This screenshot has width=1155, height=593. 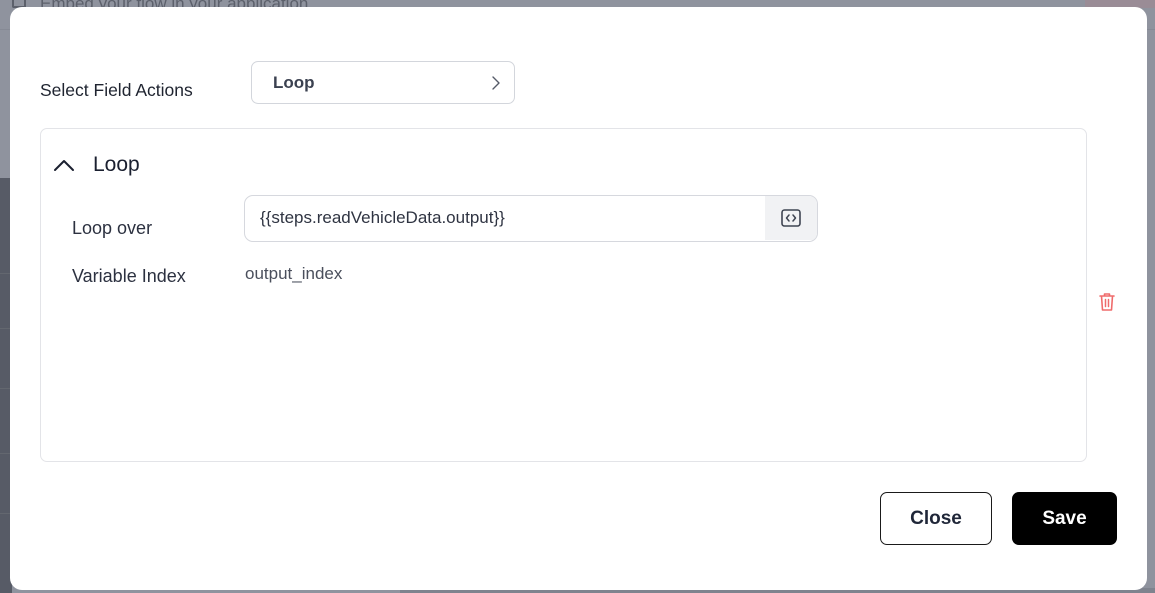 I want to click on loop-over-field, so click(x=531, y=218).